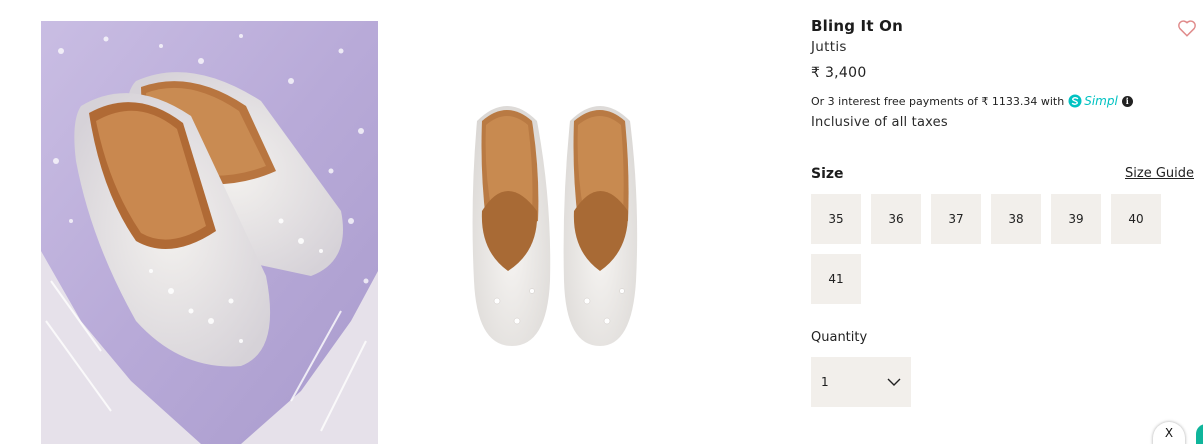 The height and width of the screenshot is (444, 1203). What do you see at coordinates (857, 26) in the screenshot?
I see `product-title: Bling It On` at bounding box center [857, 26].